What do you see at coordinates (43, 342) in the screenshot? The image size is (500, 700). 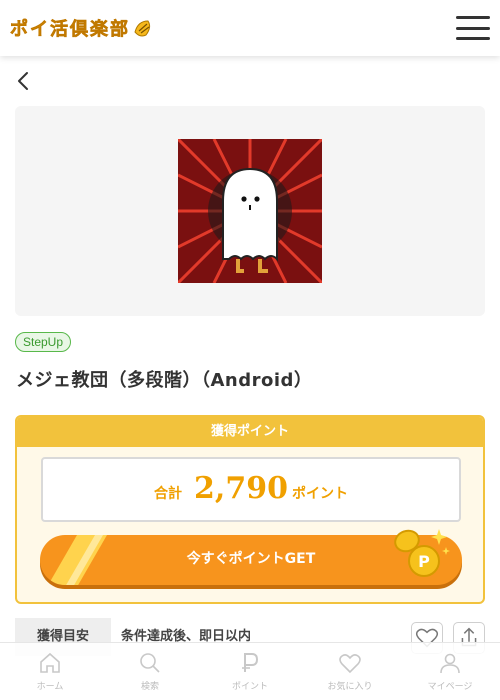 I see `stepup-badge: StepUp` at bounding box center [43, 342].